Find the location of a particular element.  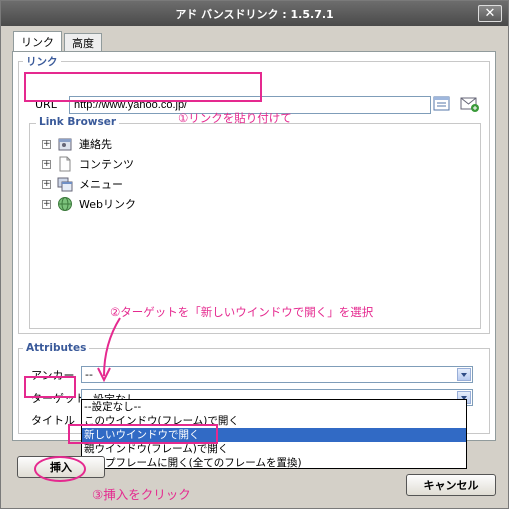

target-label-highlight is located at coordinates (50, 387).